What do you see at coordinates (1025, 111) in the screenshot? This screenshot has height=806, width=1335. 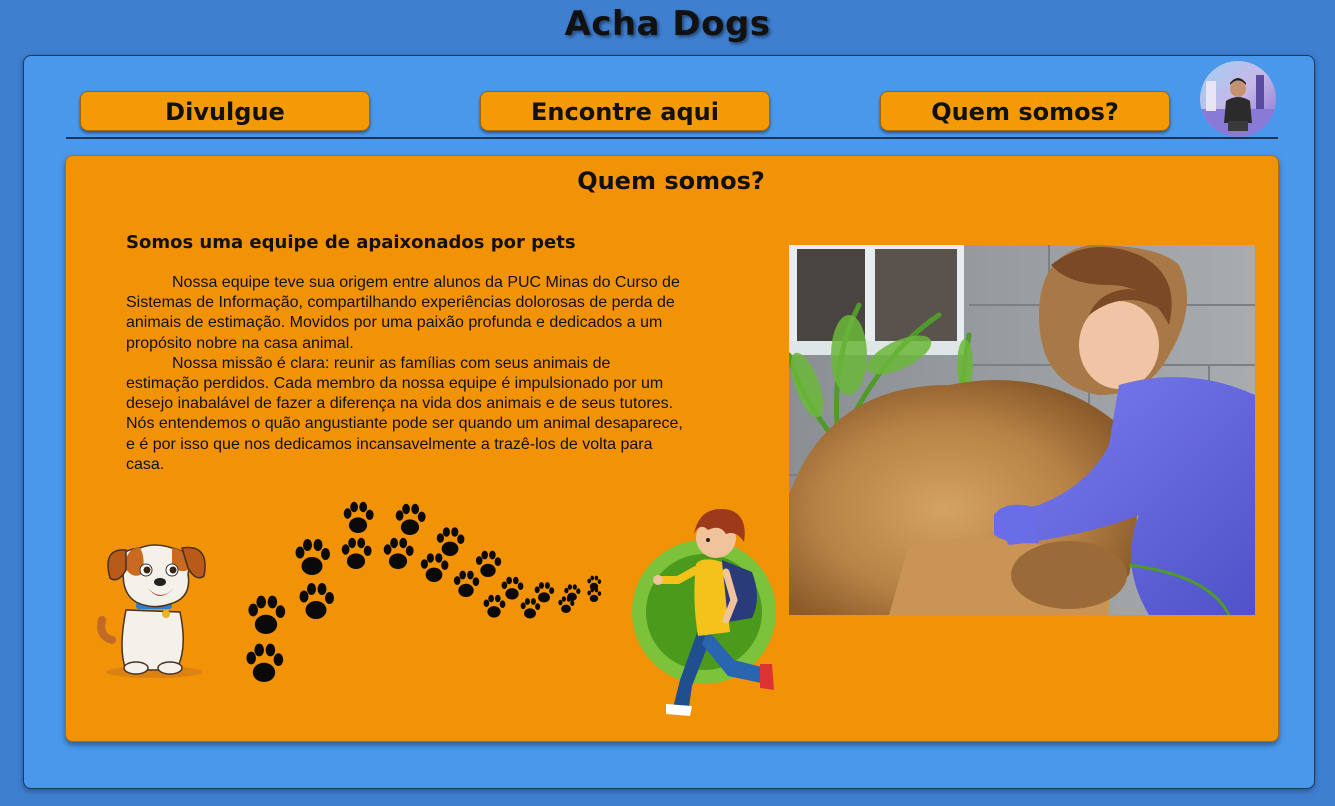 I see `nav-quem-somos-button: Quem somos?` at bounding box center [1025, 111].